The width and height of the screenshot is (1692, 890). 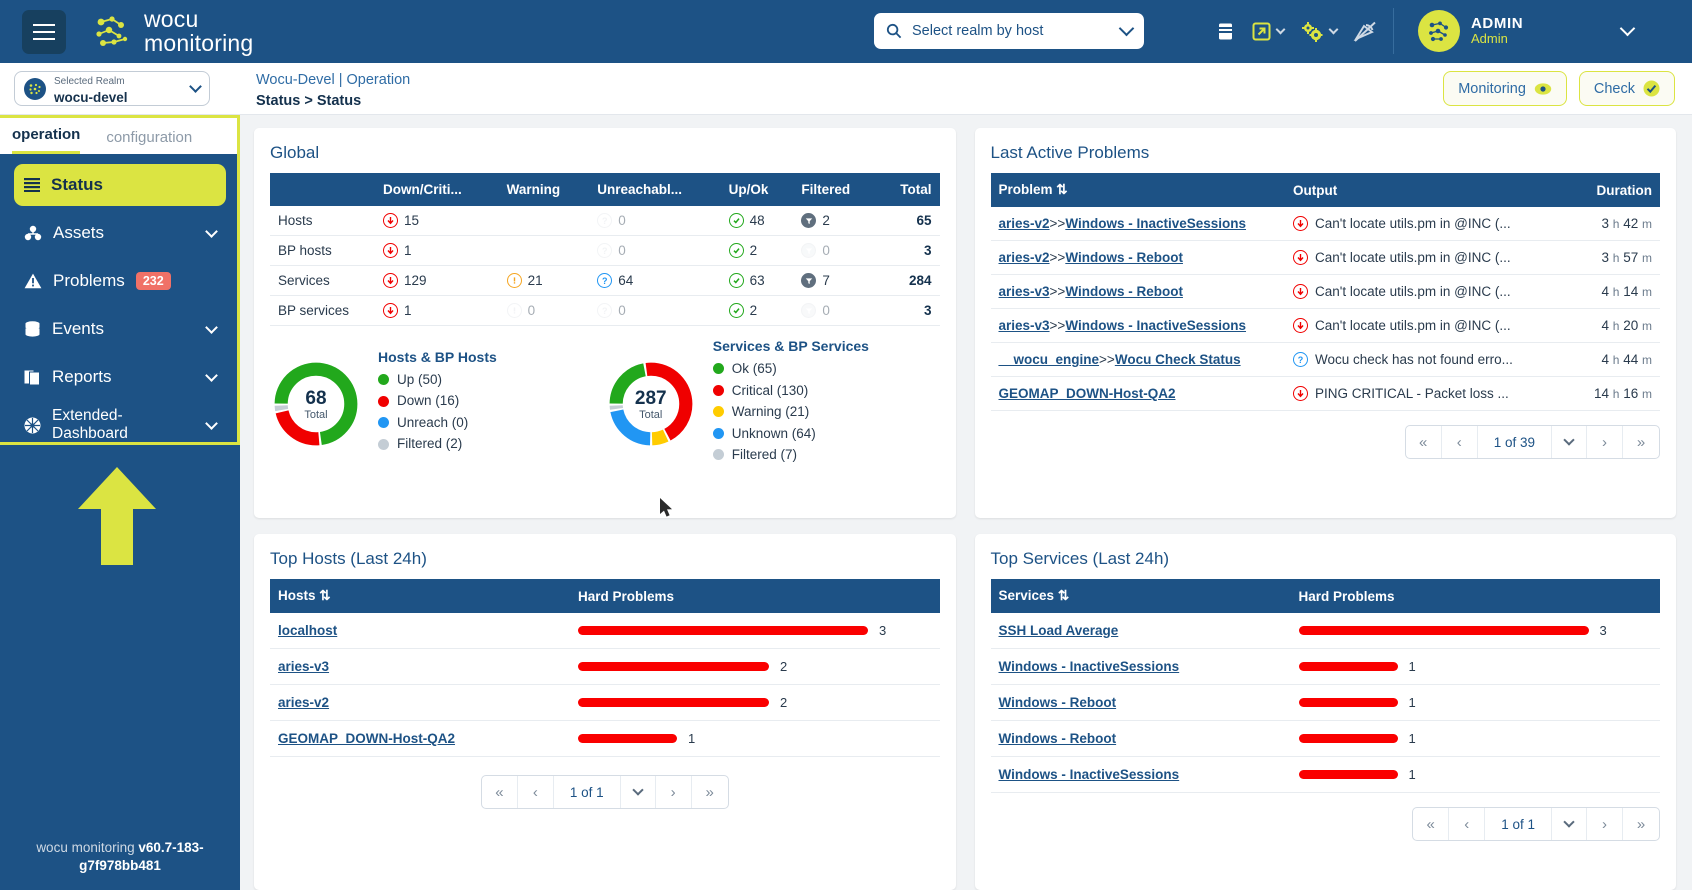 I want to click on table-row: BP services 1 0? 0 2 0 3, so click(x=605, y=310).